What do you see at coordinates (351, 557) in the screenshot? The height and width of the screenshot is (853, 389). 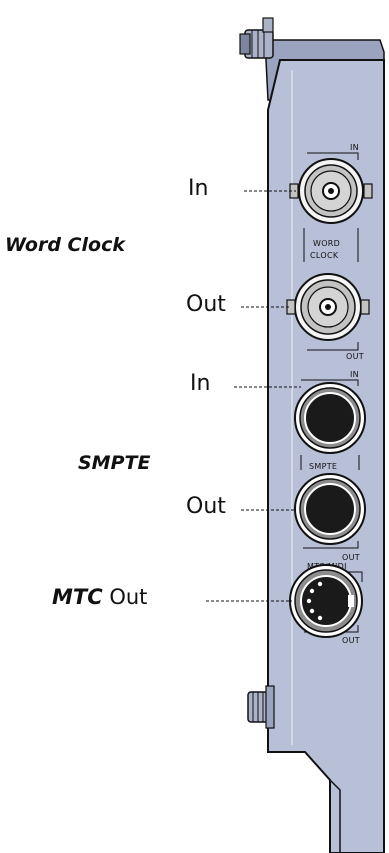 I see `bracket-text-smpte-out: OUT` at bounding box center [351, 557].